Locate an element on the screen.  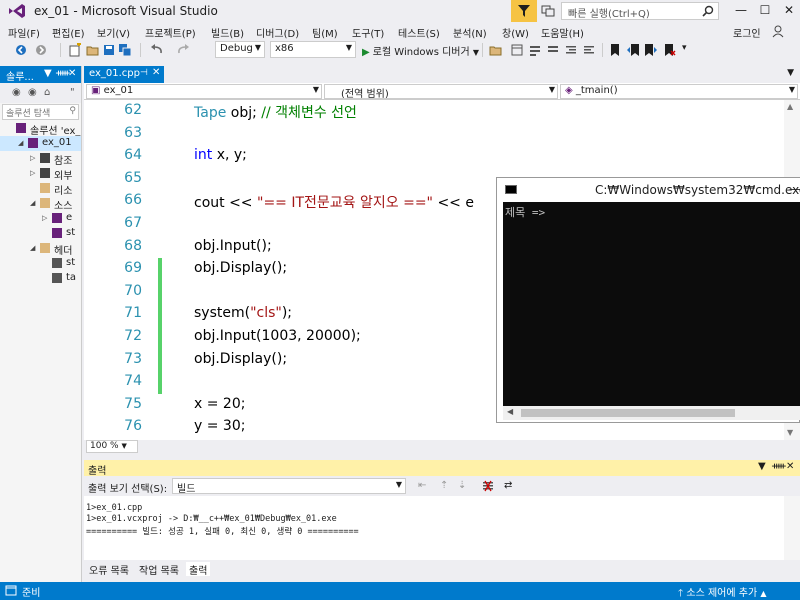
login-link: 로그인 is located at coordinates (747, 32).